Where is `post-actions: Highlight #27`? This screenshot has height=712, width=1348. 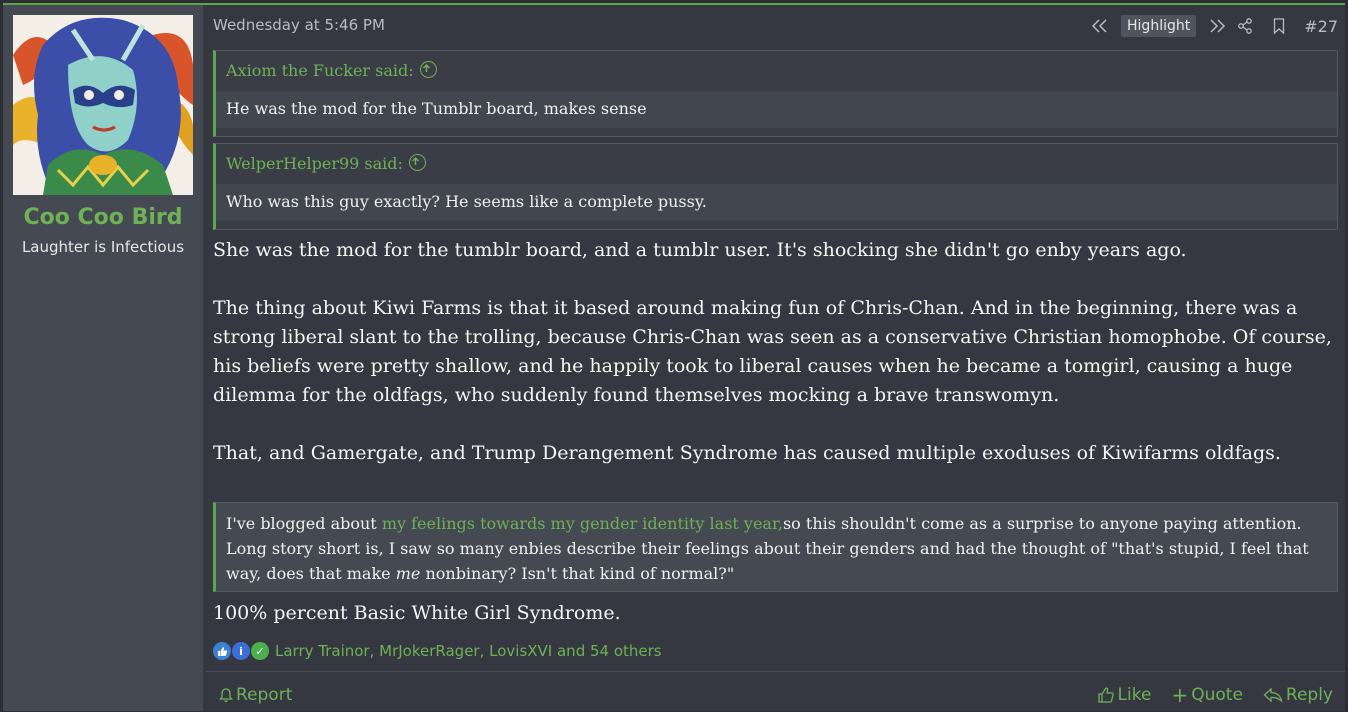
post-actions: Highlight #27 is located at coordinates (1213, 26).